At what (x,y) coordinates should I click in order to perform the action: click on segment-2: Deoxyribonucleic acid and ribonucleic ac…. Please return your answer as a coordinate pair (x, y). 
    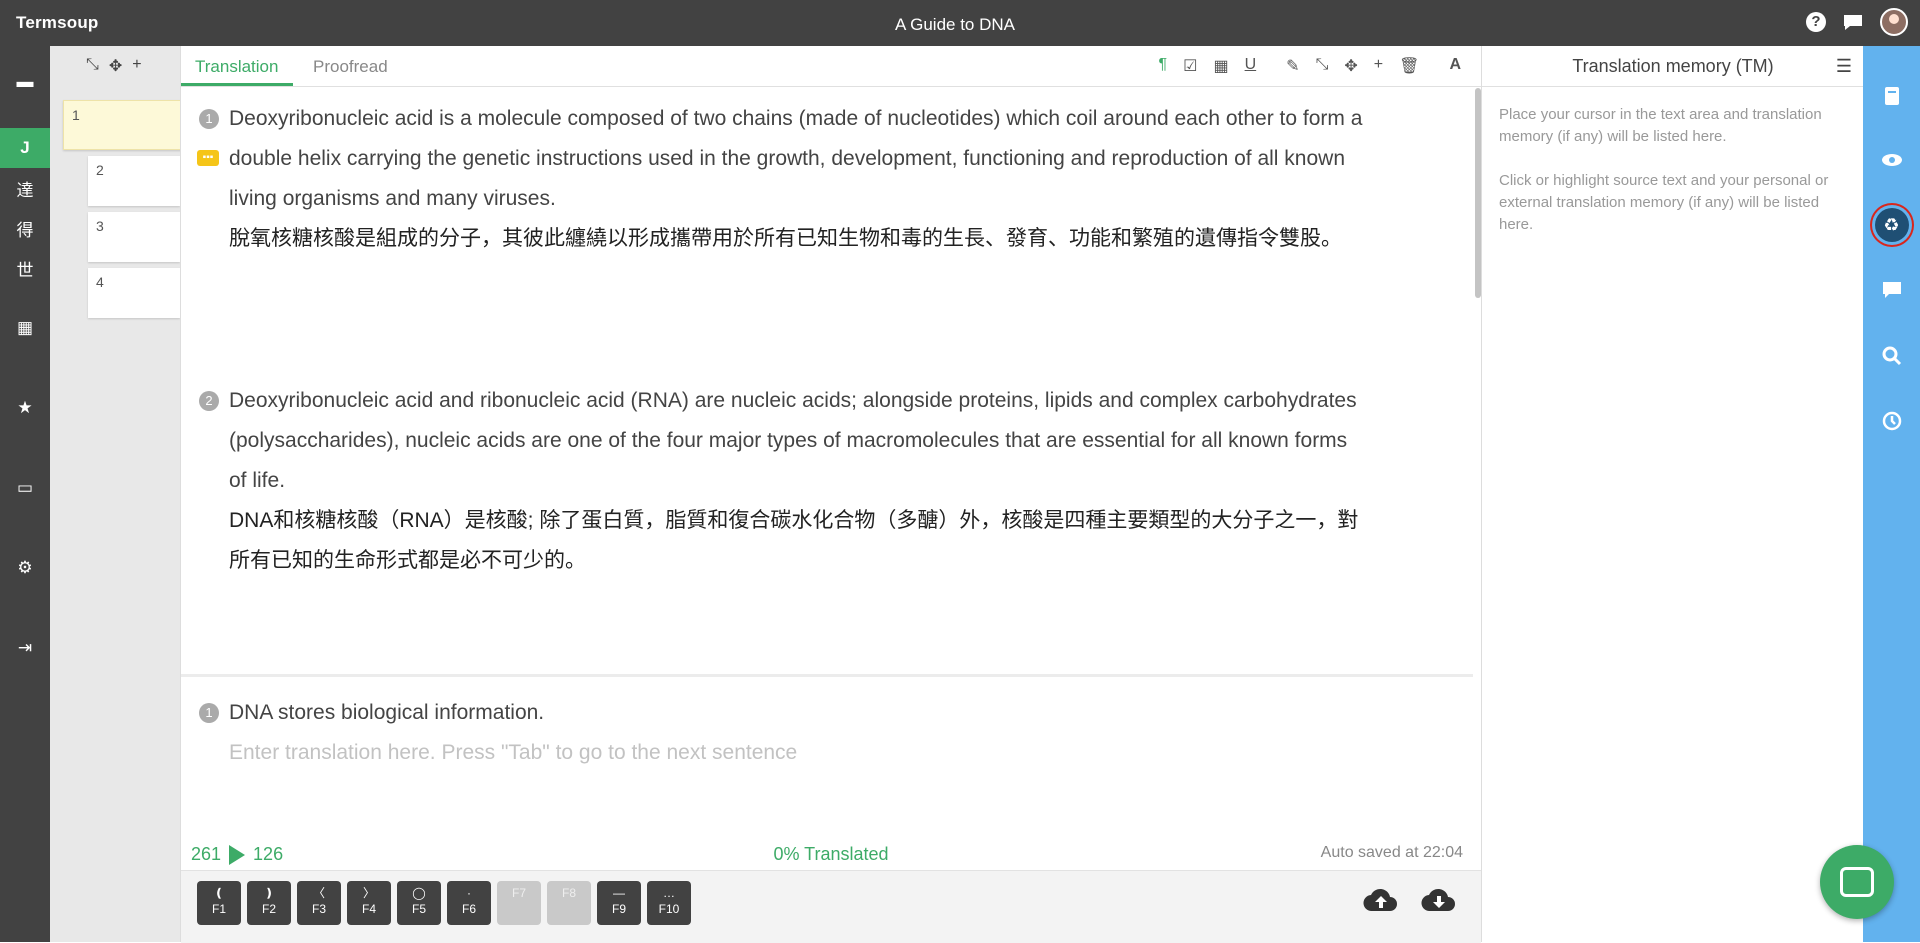
    Looking at the image, I should click on (799, 481).